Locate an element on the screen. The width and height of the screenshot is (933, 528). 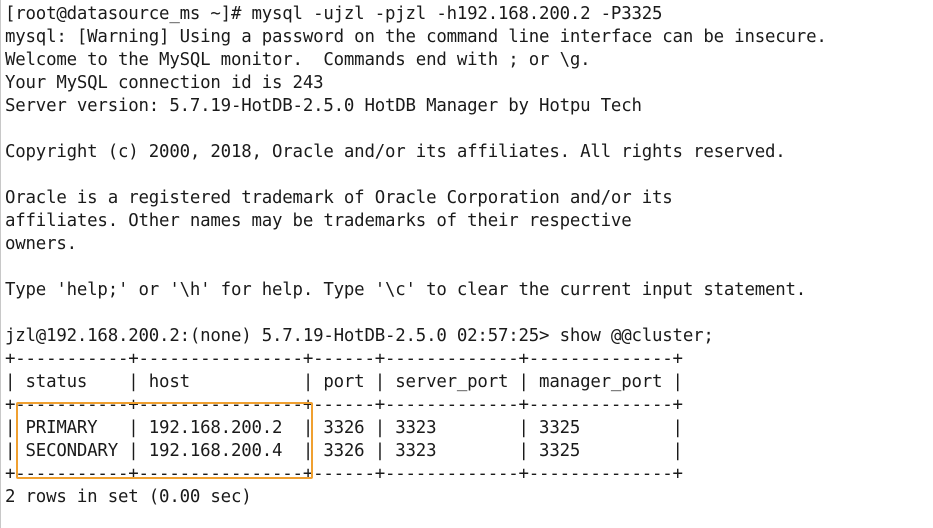
trademark-line-3: owners. is located at coordinates (41, 244).